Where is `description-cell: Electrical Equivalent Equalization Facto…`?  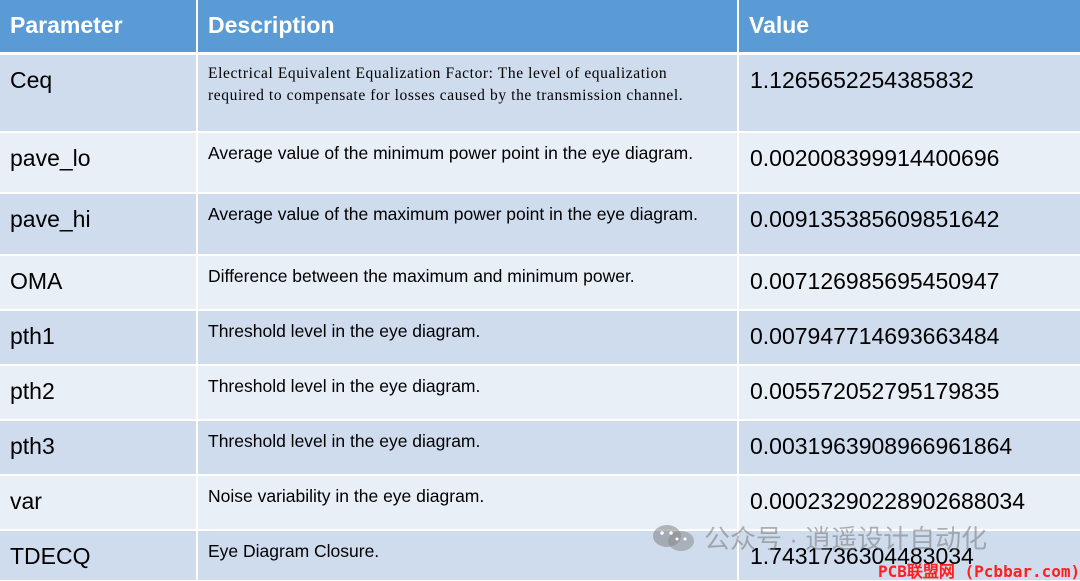 description-cell: Electrical Equivalent Equalization Facto… is located at coordinates (468, 93).